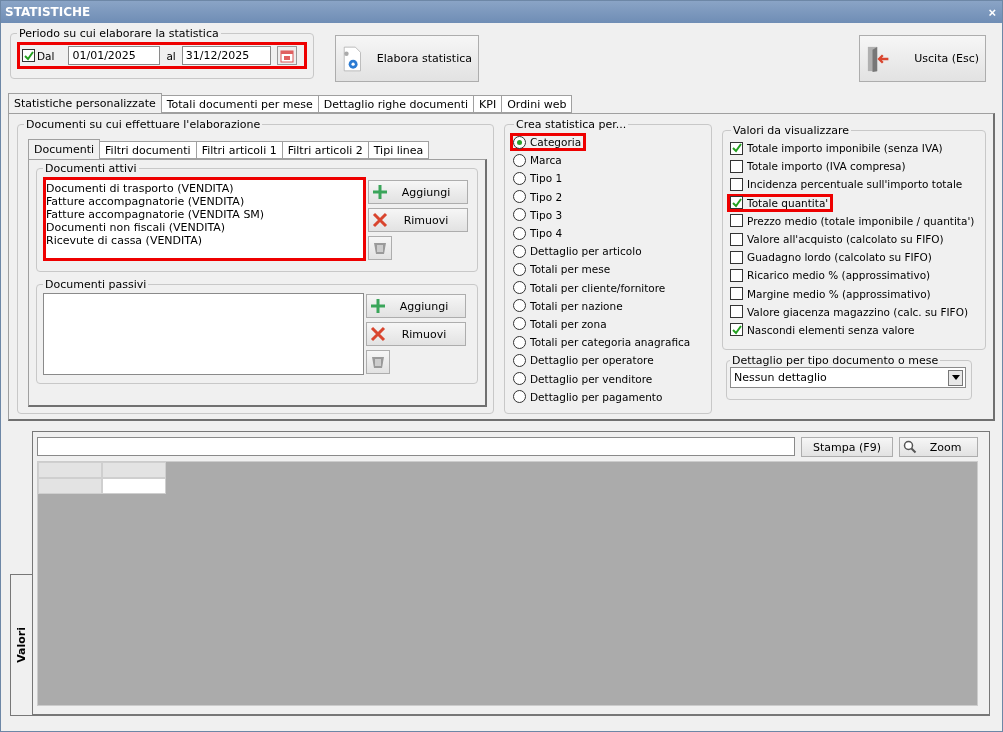 The image size is (1003, 732). Describe the element at coordinates (204, 201) in the screenshot. I see `list-item: Fatture accompagnatorie (VENDITA)` at that location.